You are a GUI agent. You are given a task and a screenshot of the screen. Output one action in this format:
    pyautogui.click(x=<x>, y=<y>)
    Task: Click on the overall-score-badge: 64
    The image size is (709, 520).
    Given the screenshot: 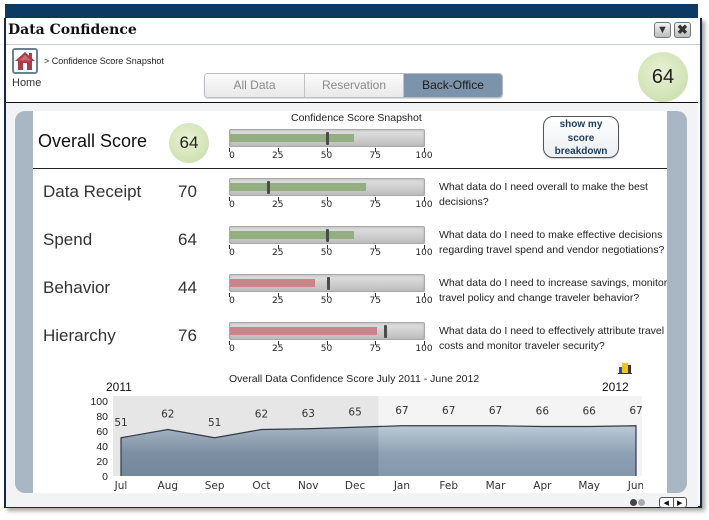 What is the action you would take?
    pyautogui.click(x=189, y=143)
    